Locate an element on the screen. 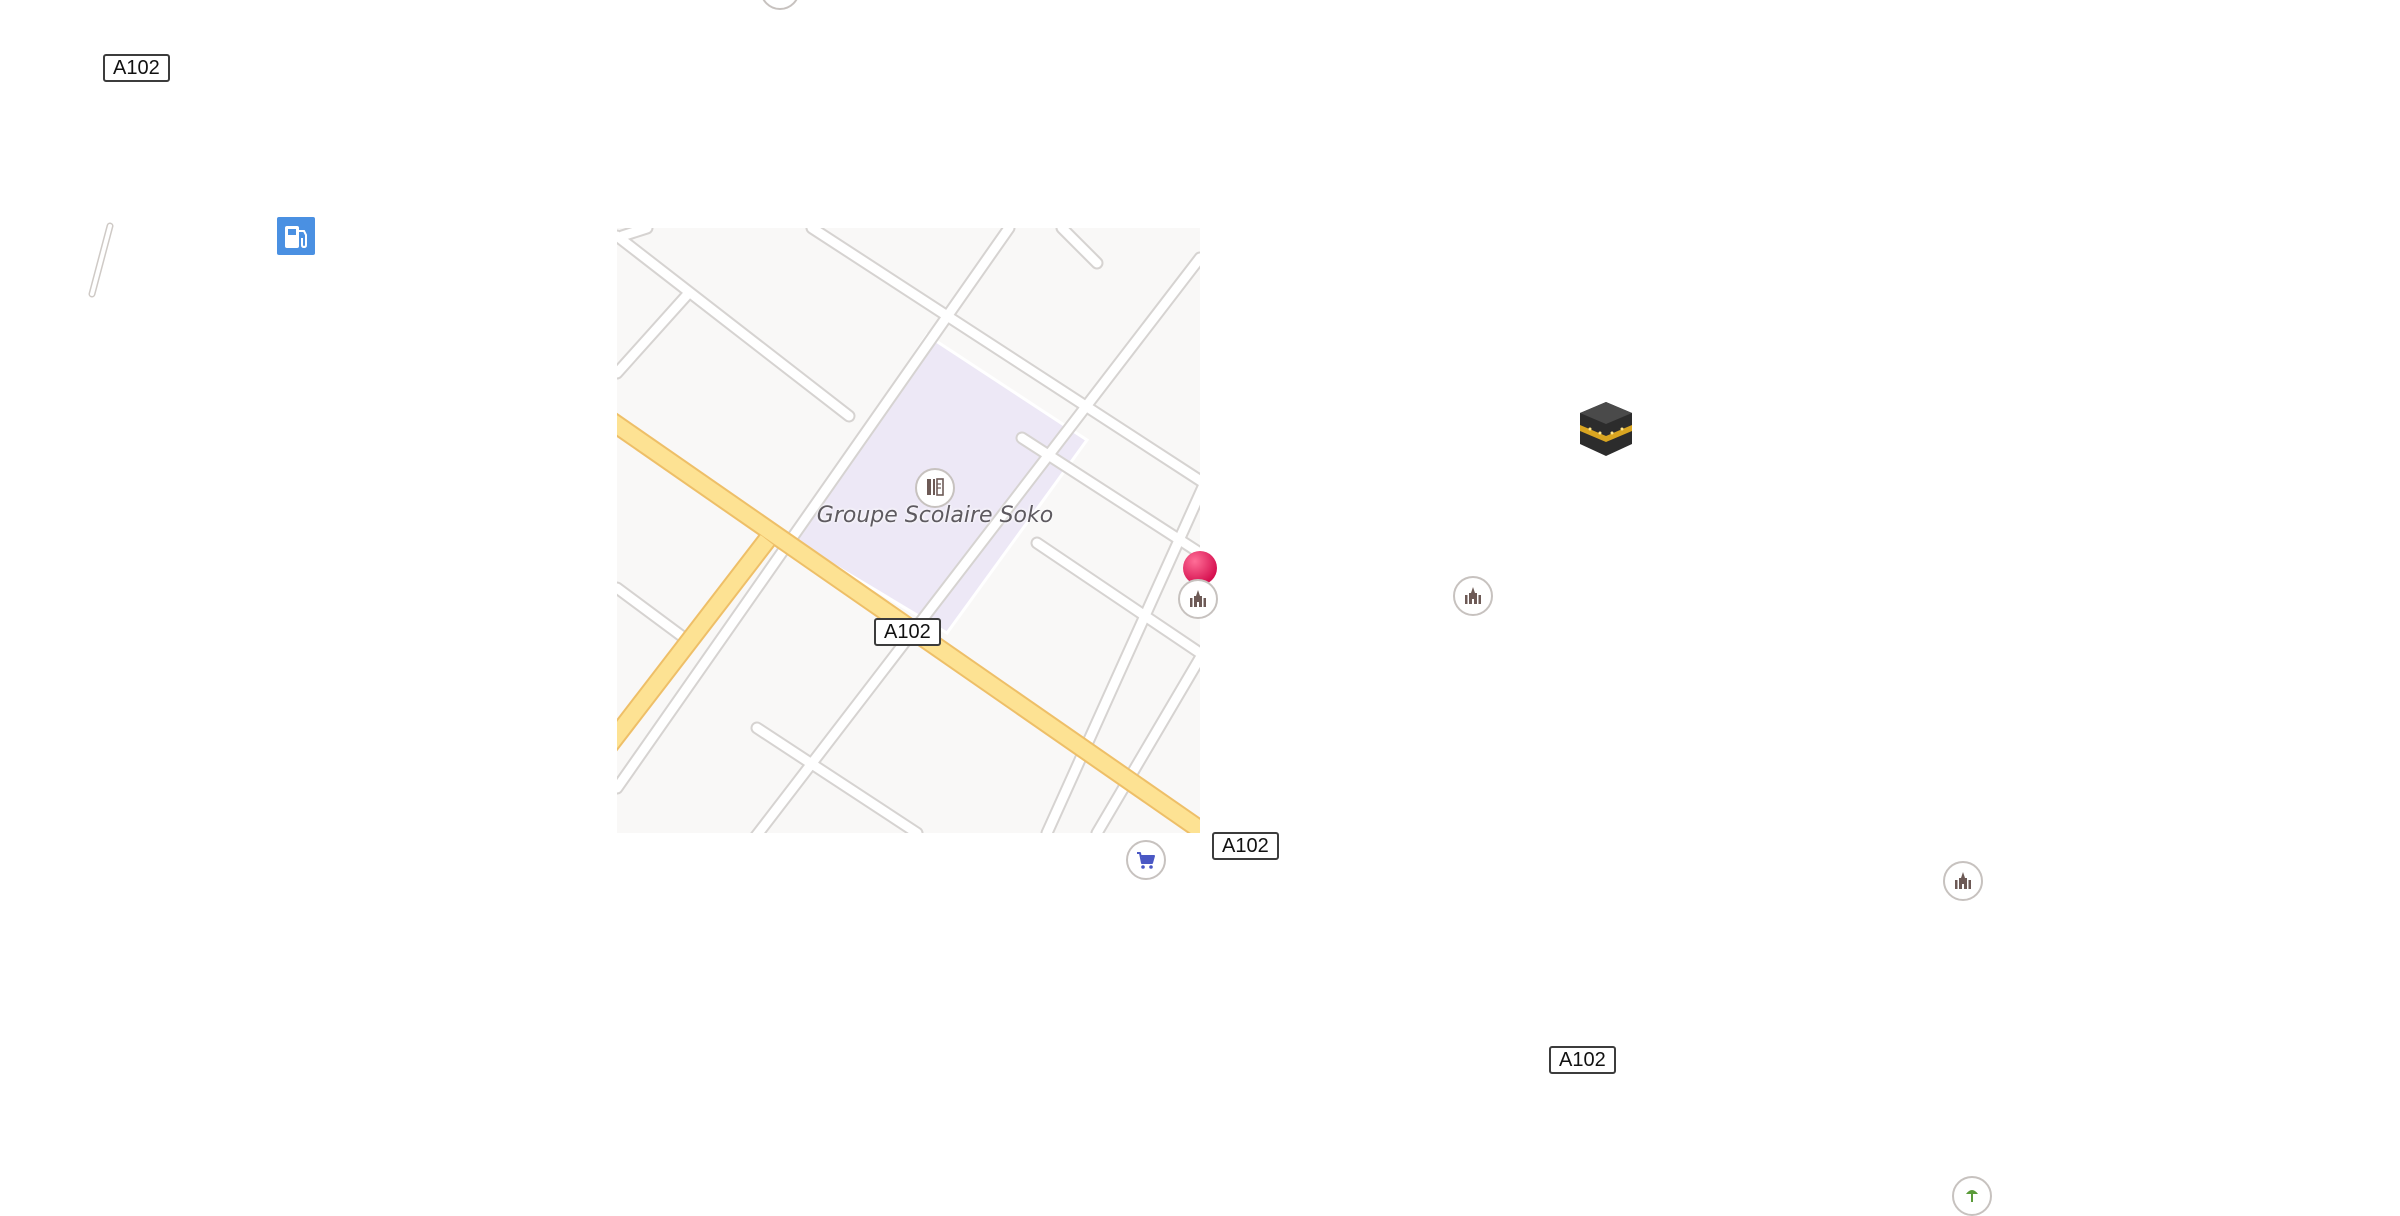 The width and height of the screenshot is (2400, 1216). road-network is located at coordinates (908, 530).